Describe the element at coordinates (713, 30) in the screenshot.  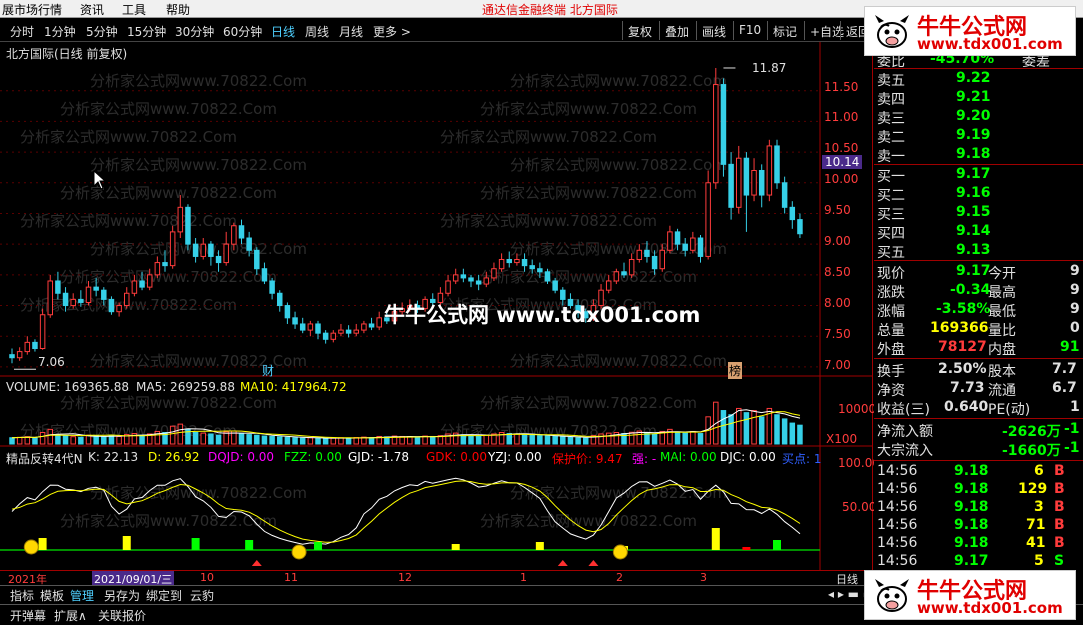
I see `draw-button: 画线` at that location.